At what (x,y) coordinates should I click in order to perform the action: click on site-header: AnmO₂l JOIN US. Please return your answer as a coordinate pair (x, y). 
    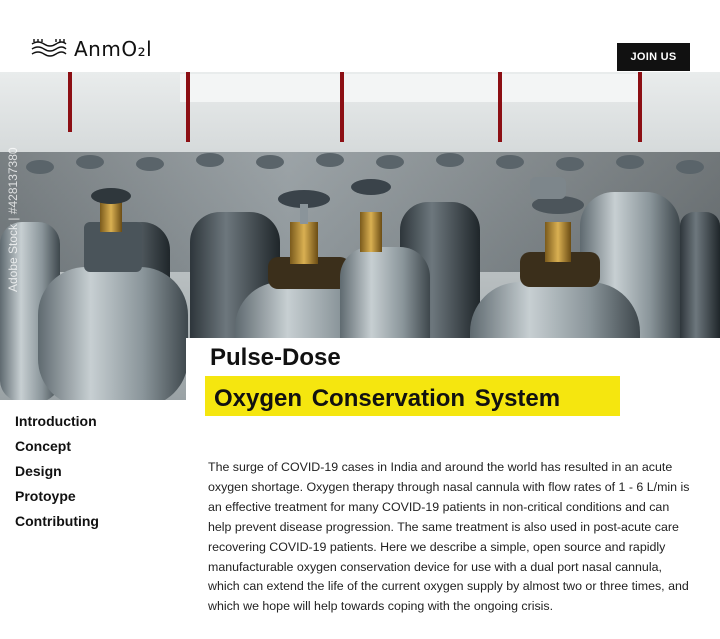
    Looking at the image, I should click on (360, 36).